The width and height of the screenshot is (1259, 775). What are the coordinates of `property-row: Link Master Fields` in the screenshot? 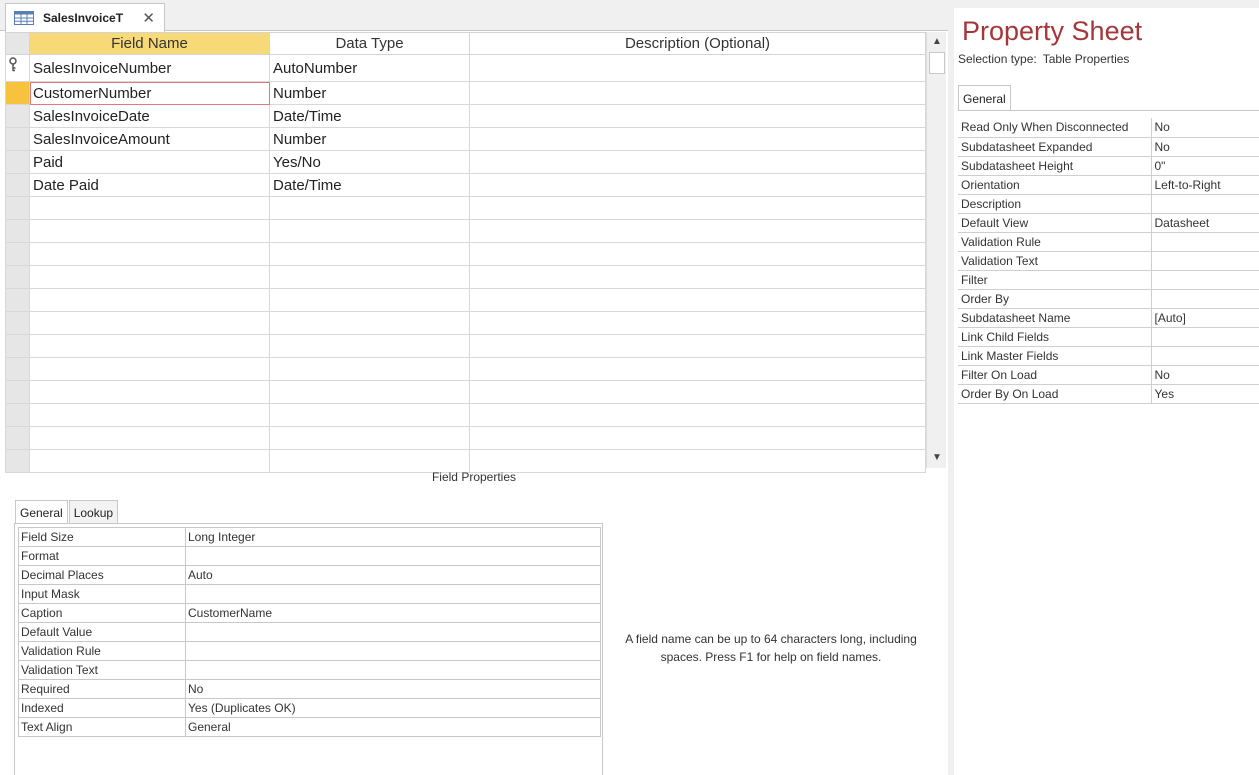 It's located at (1108, 356).